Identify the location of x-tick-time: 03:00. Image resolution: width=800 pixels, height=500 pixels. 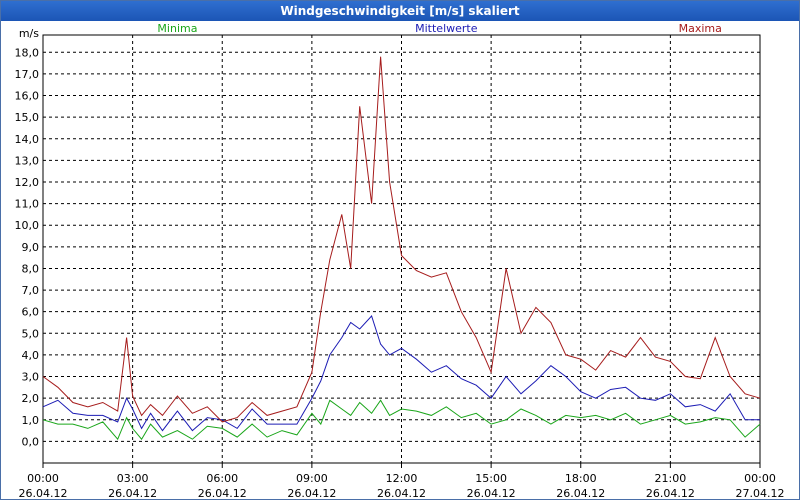
(133, 478).